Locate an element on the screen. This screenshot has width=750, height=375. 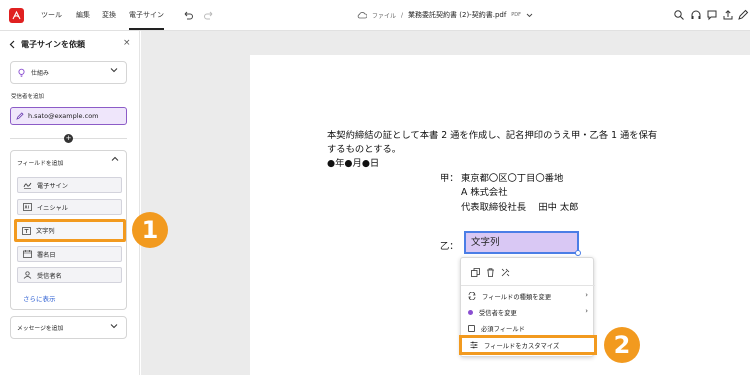
party-a-company: A 株式会社 is located at coordinates (484, 192).